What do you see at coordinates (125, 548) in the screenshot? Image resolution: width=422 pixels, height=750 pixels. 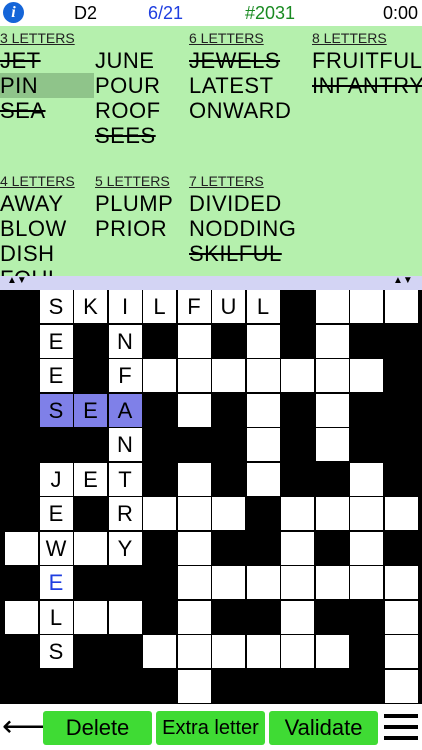 I see `grid-cell: Y` at bounding box center [125, 548].